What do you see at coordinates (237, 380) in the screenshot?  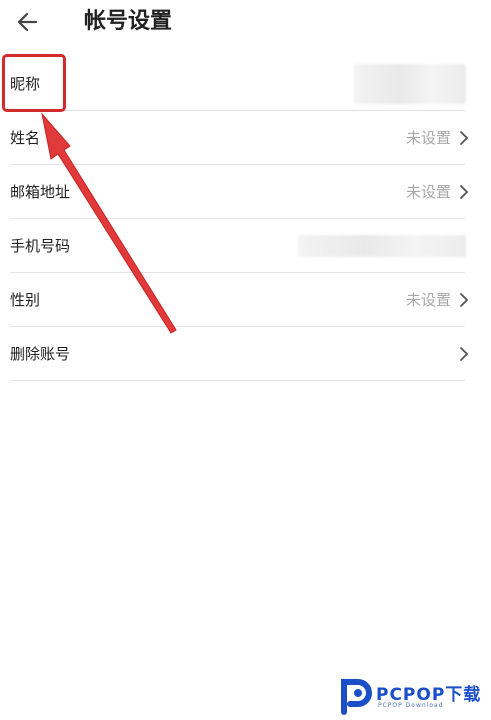 I see `divider` at bounding box center [237, 380].